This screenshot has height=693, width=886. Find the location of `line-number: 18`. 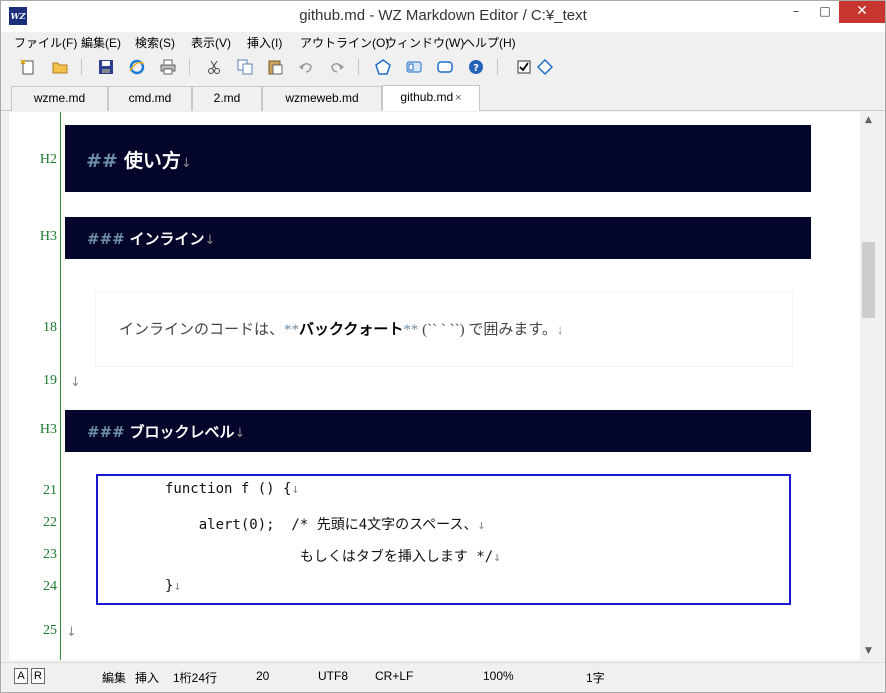

line-number: 18 is located at coordinates (50, 327).